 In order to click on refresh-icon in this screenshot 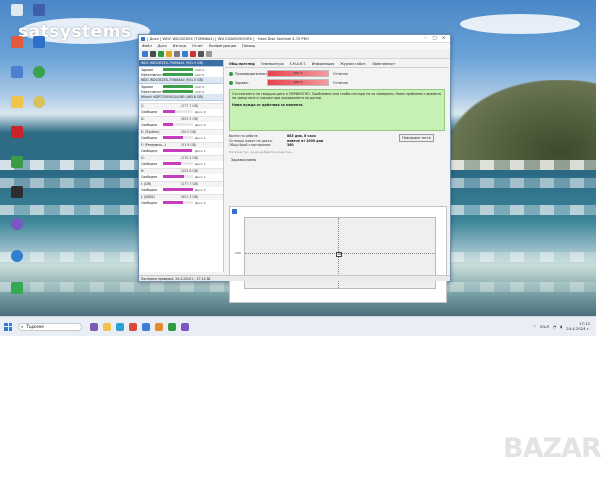, I will do `click(145, 53)`.